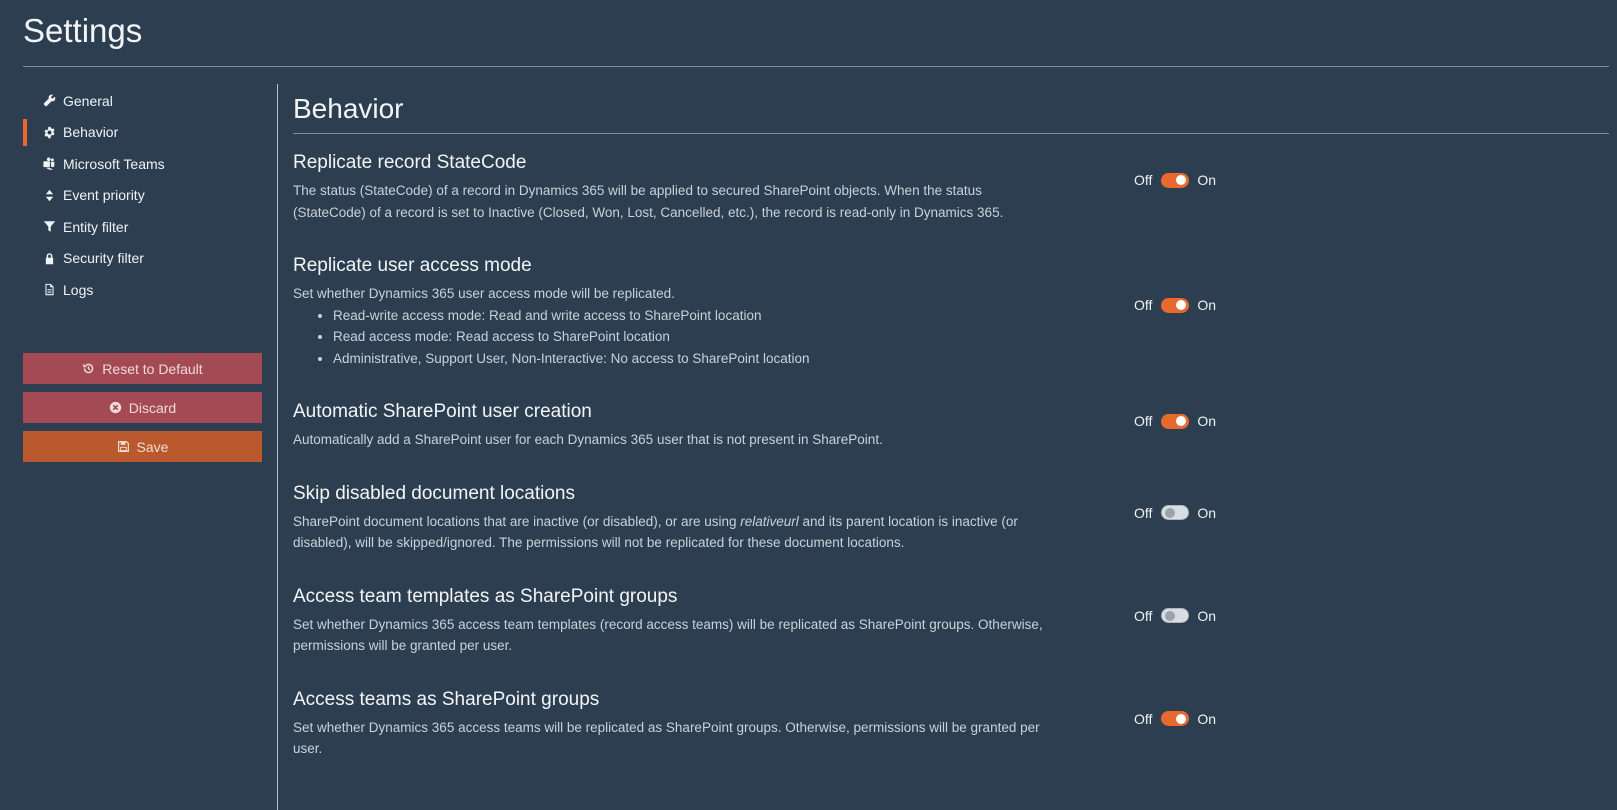 This screenshot has height=810, width=1617. I want to click on reset-to-default-label: Reset to Default, so click(152, 368).